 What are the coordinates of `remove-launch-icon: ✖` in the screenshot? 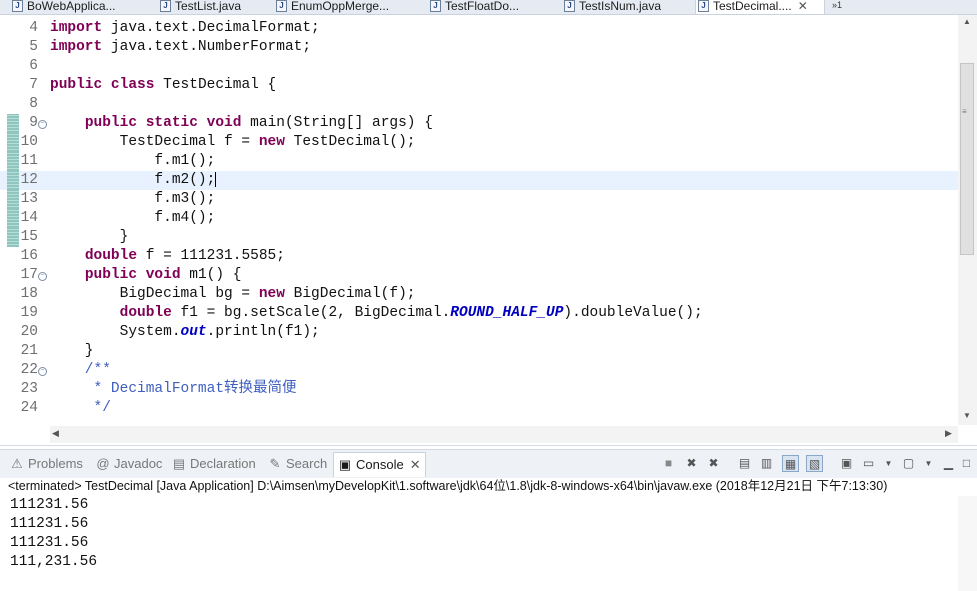 It's located at (691, 463).